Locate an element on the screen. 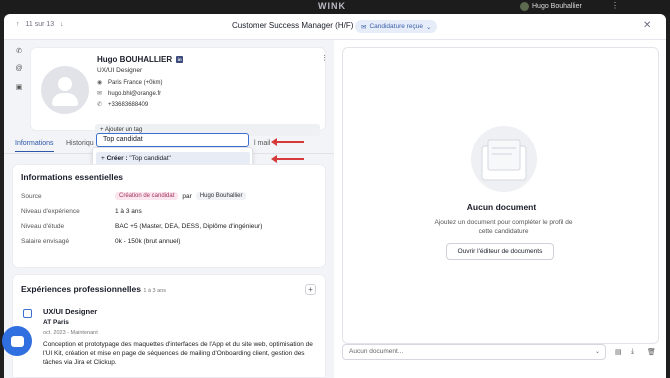 Image resolution: width=670 pixels, height=378 pixels. source-par: par is located at coordinates (187, 196).